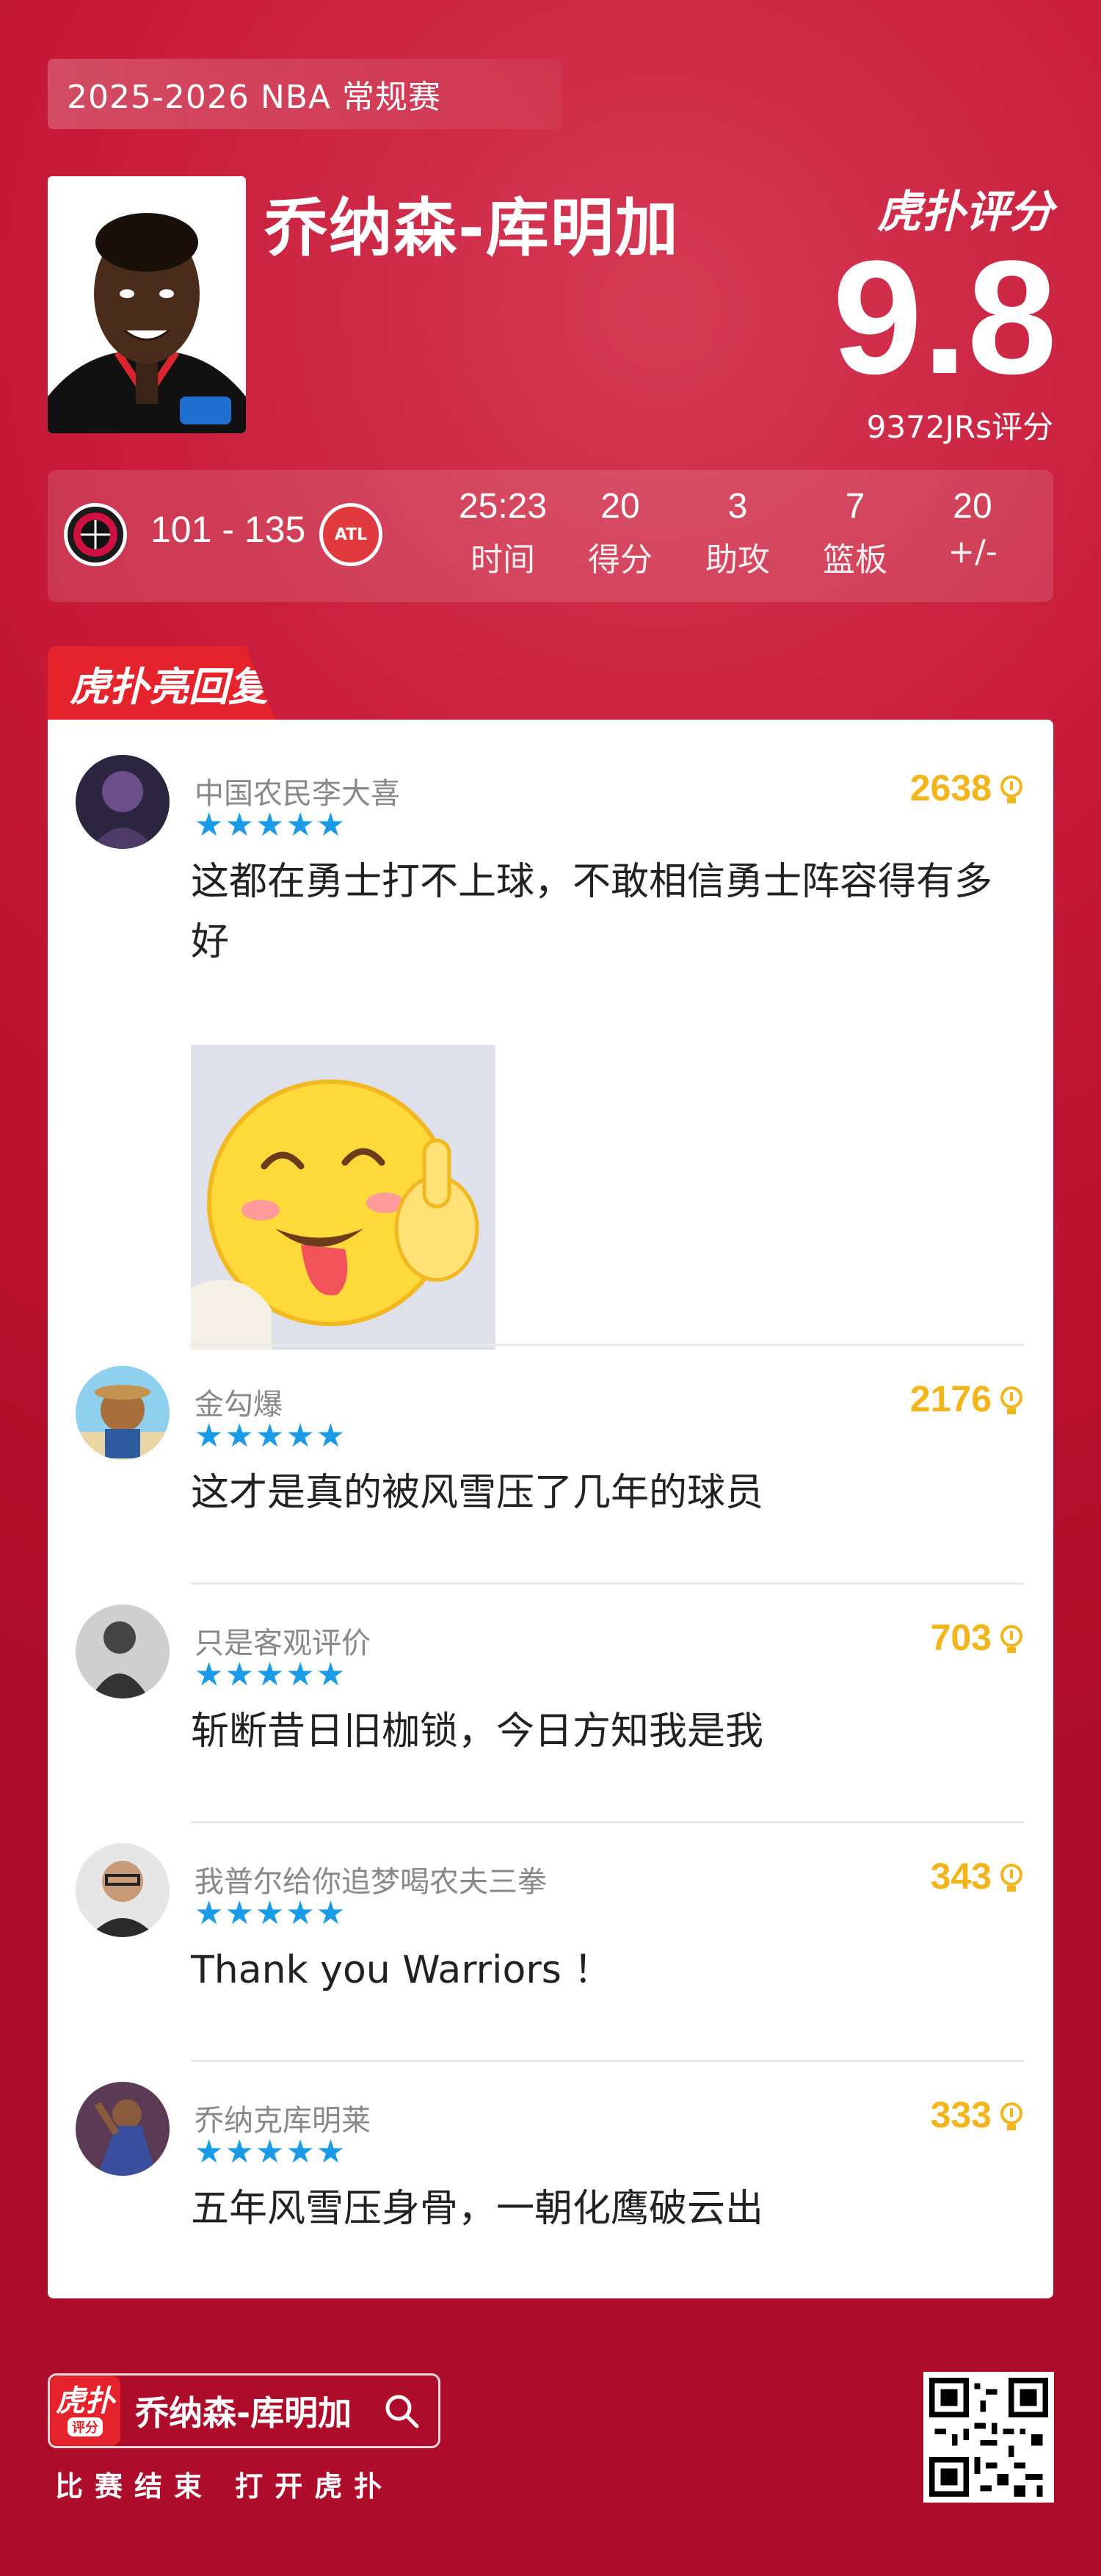 This screenshot has height=2576, width=1101. Describe the element at coordinates (224, 2486) in the screenshot. I see `footer-call-to-action: 比赛结束 打开虎扑` at that location.